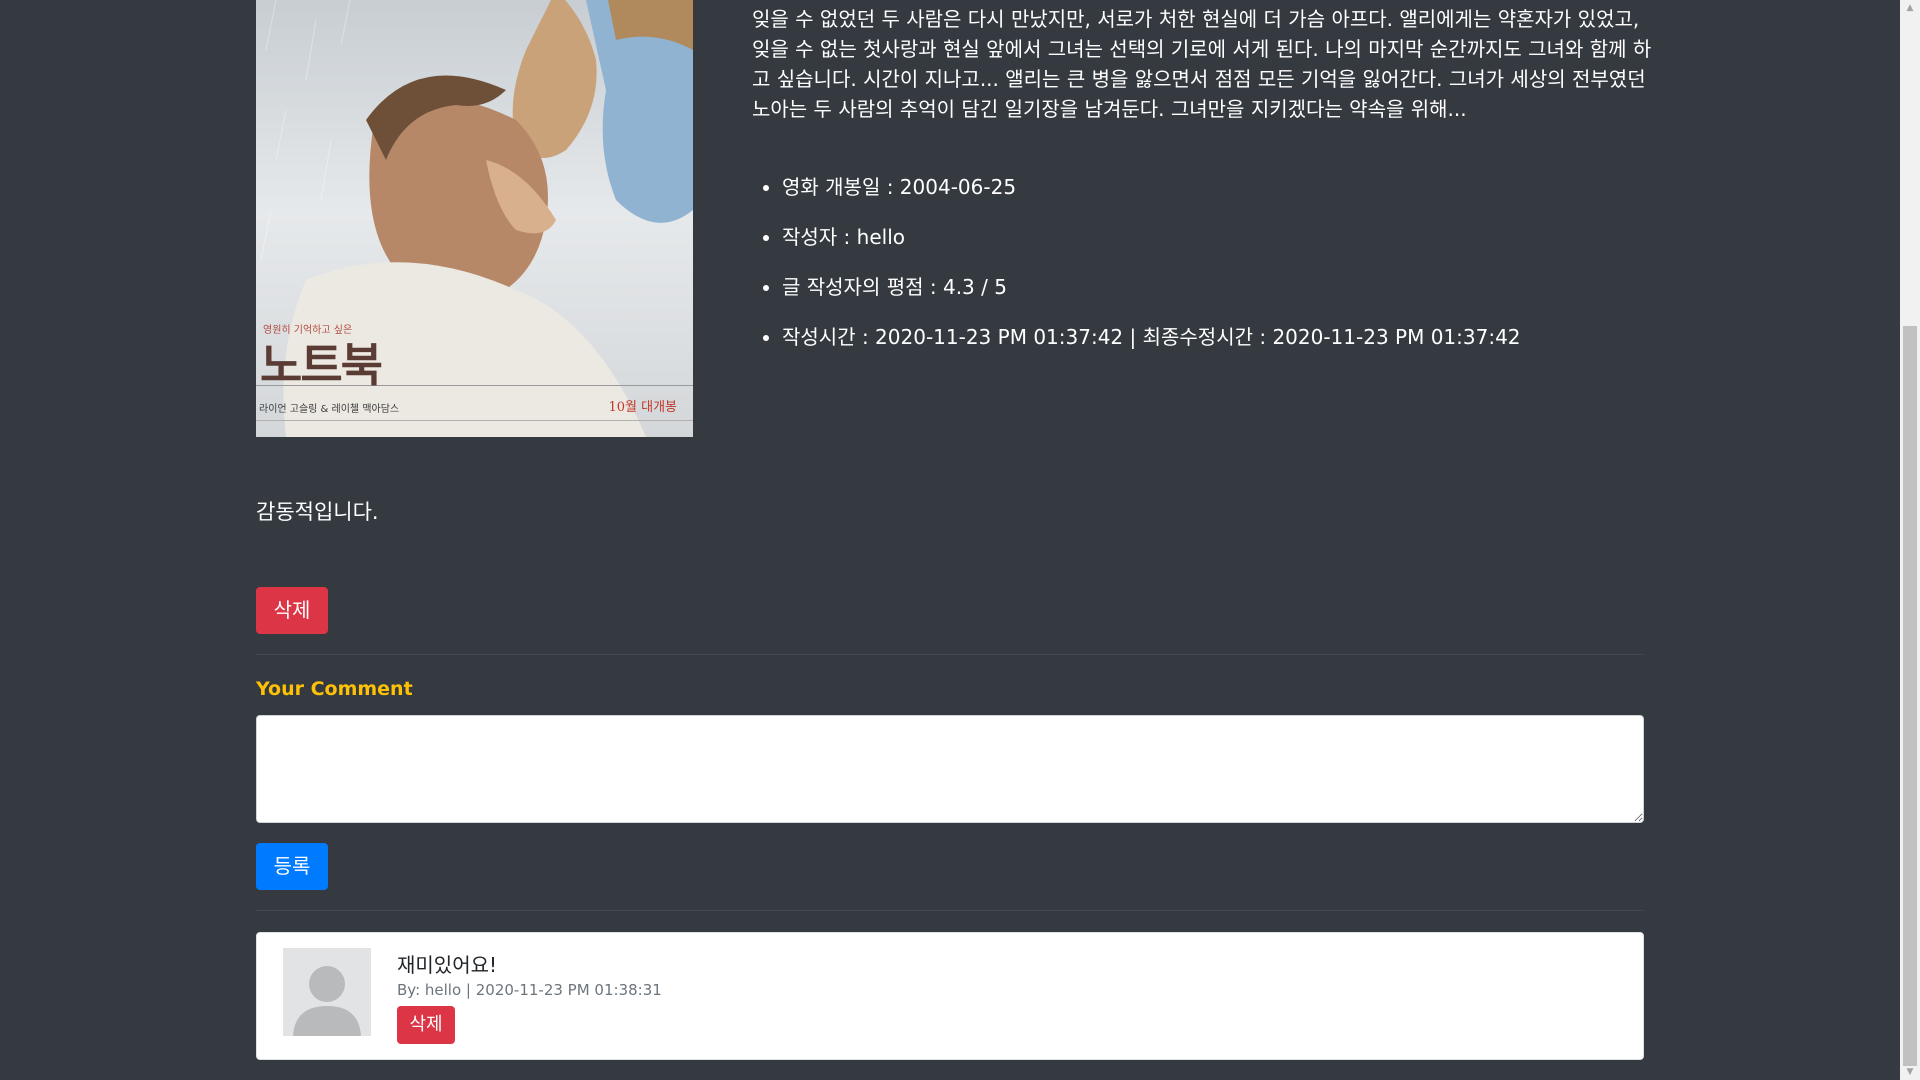  I want to click on scroll-down-icon: ▼, so click(1910, 1072).